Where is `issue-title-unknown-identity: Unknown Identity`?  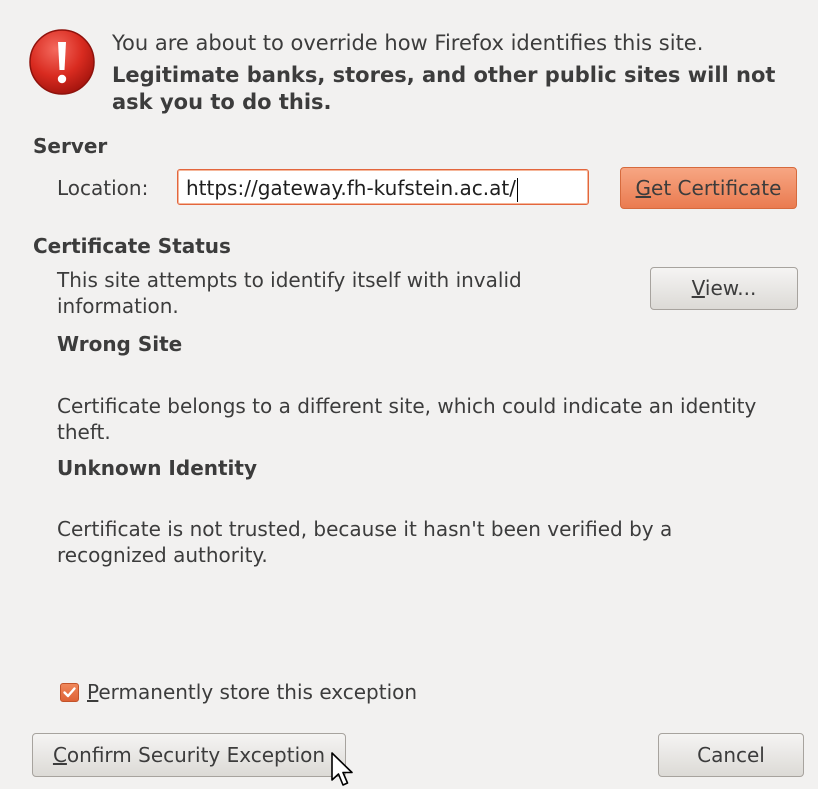
issue-title-unknown-identity: Unknown Identity is located at coordinates (157, 468).